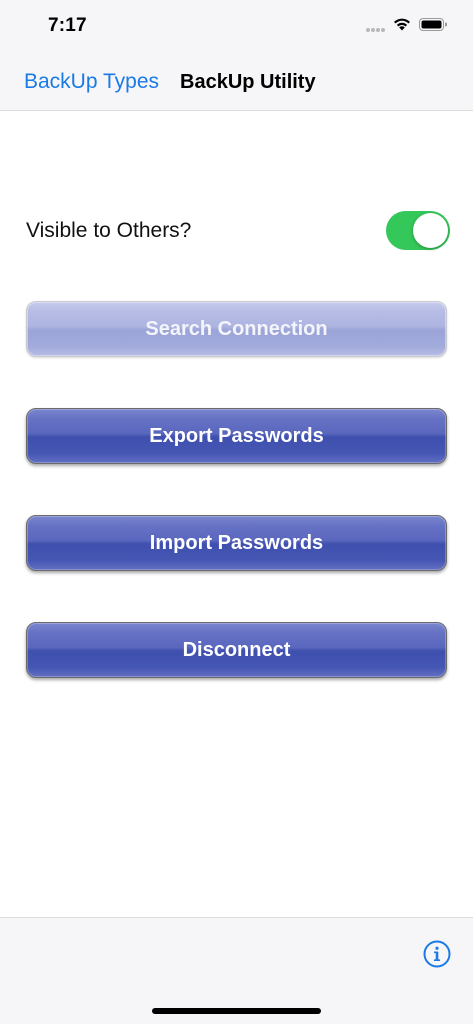 The height and width of the screenshot is (1024, 473). I want to click on navigation-bar: BackUp Types BackUp Utility, so click(236, 81).